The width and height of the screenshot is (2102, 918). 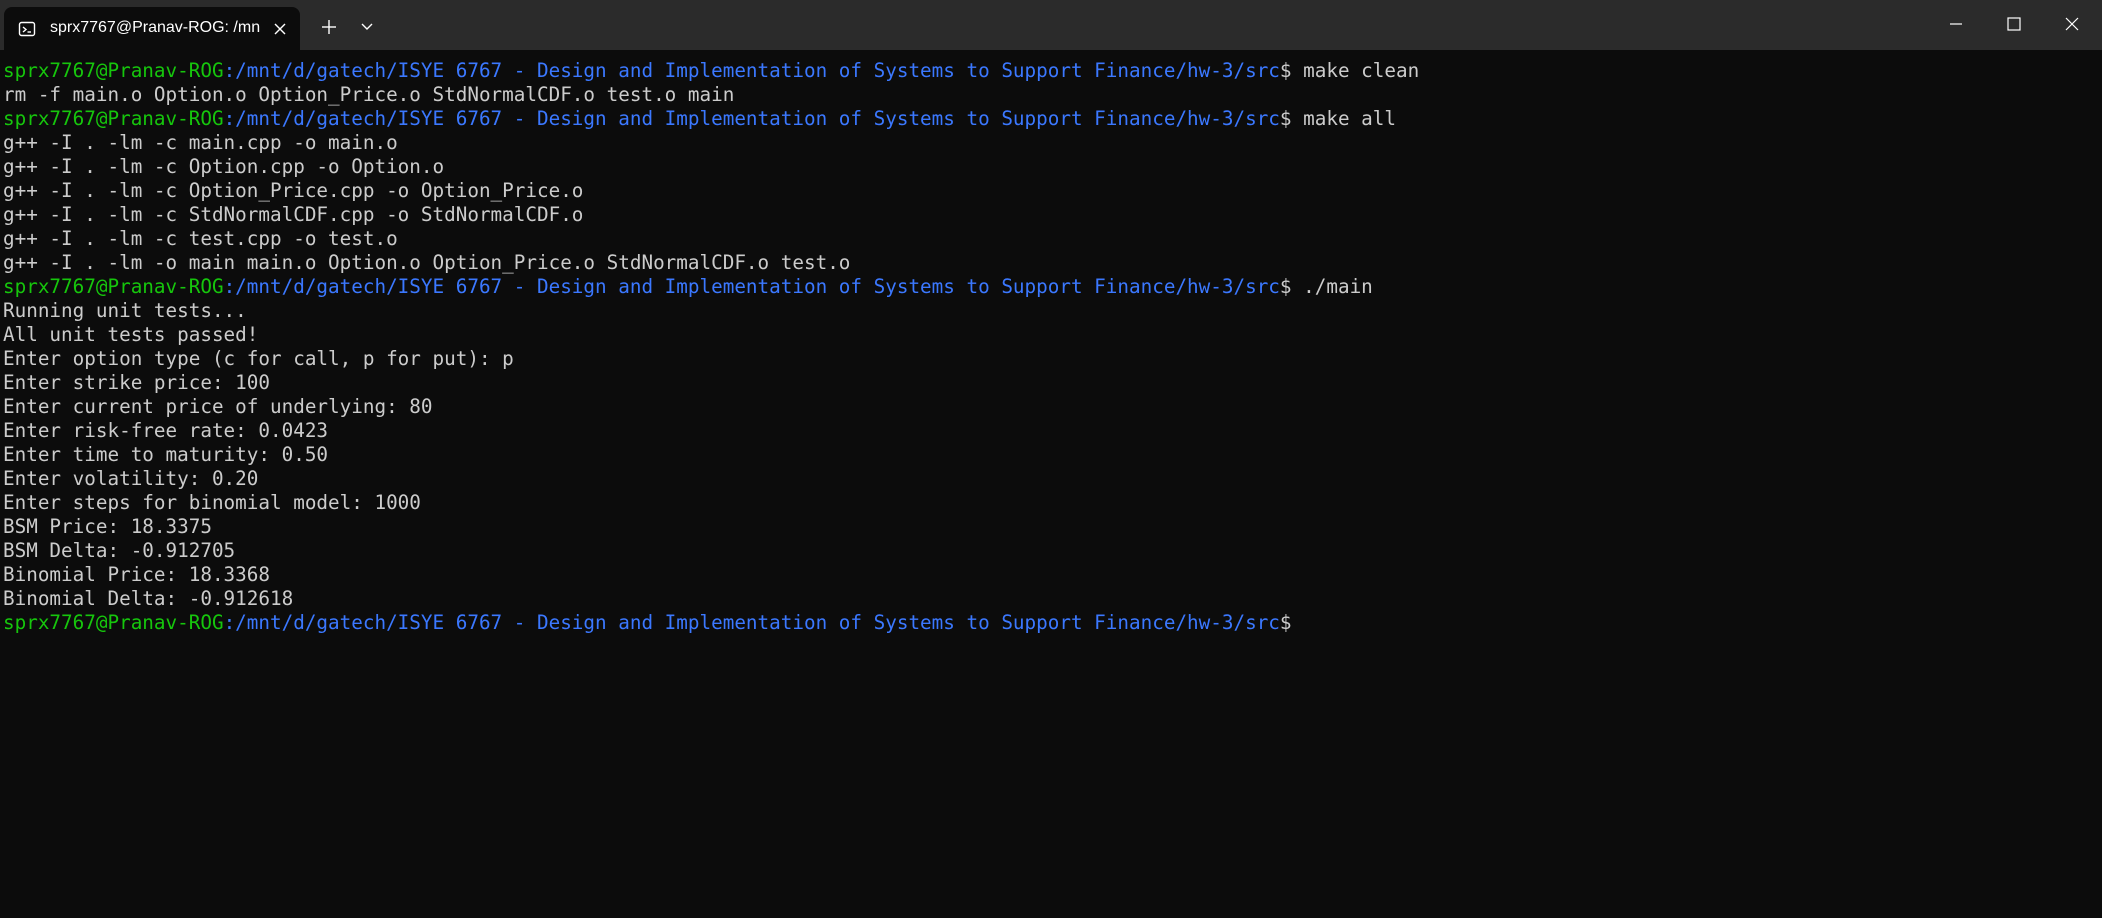 What do you see at coordinates (107, 526) in the screenshot?
I see `output-text: BSM Price: 18.3375` at bounding box center [107, 526].